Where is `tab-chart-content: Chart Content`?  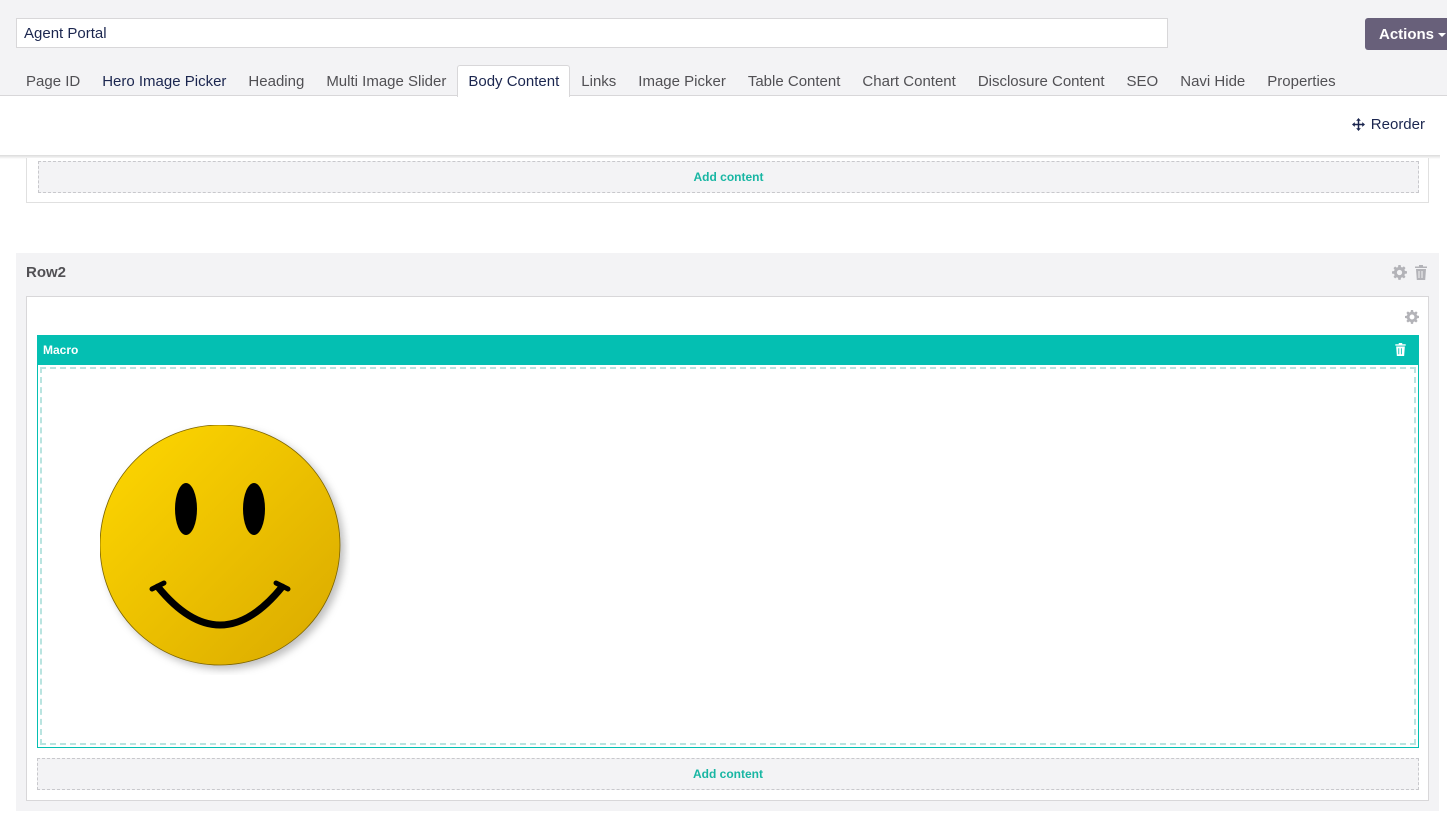
tab-chart-content: Chart Content is located at coordinates (908, 80).